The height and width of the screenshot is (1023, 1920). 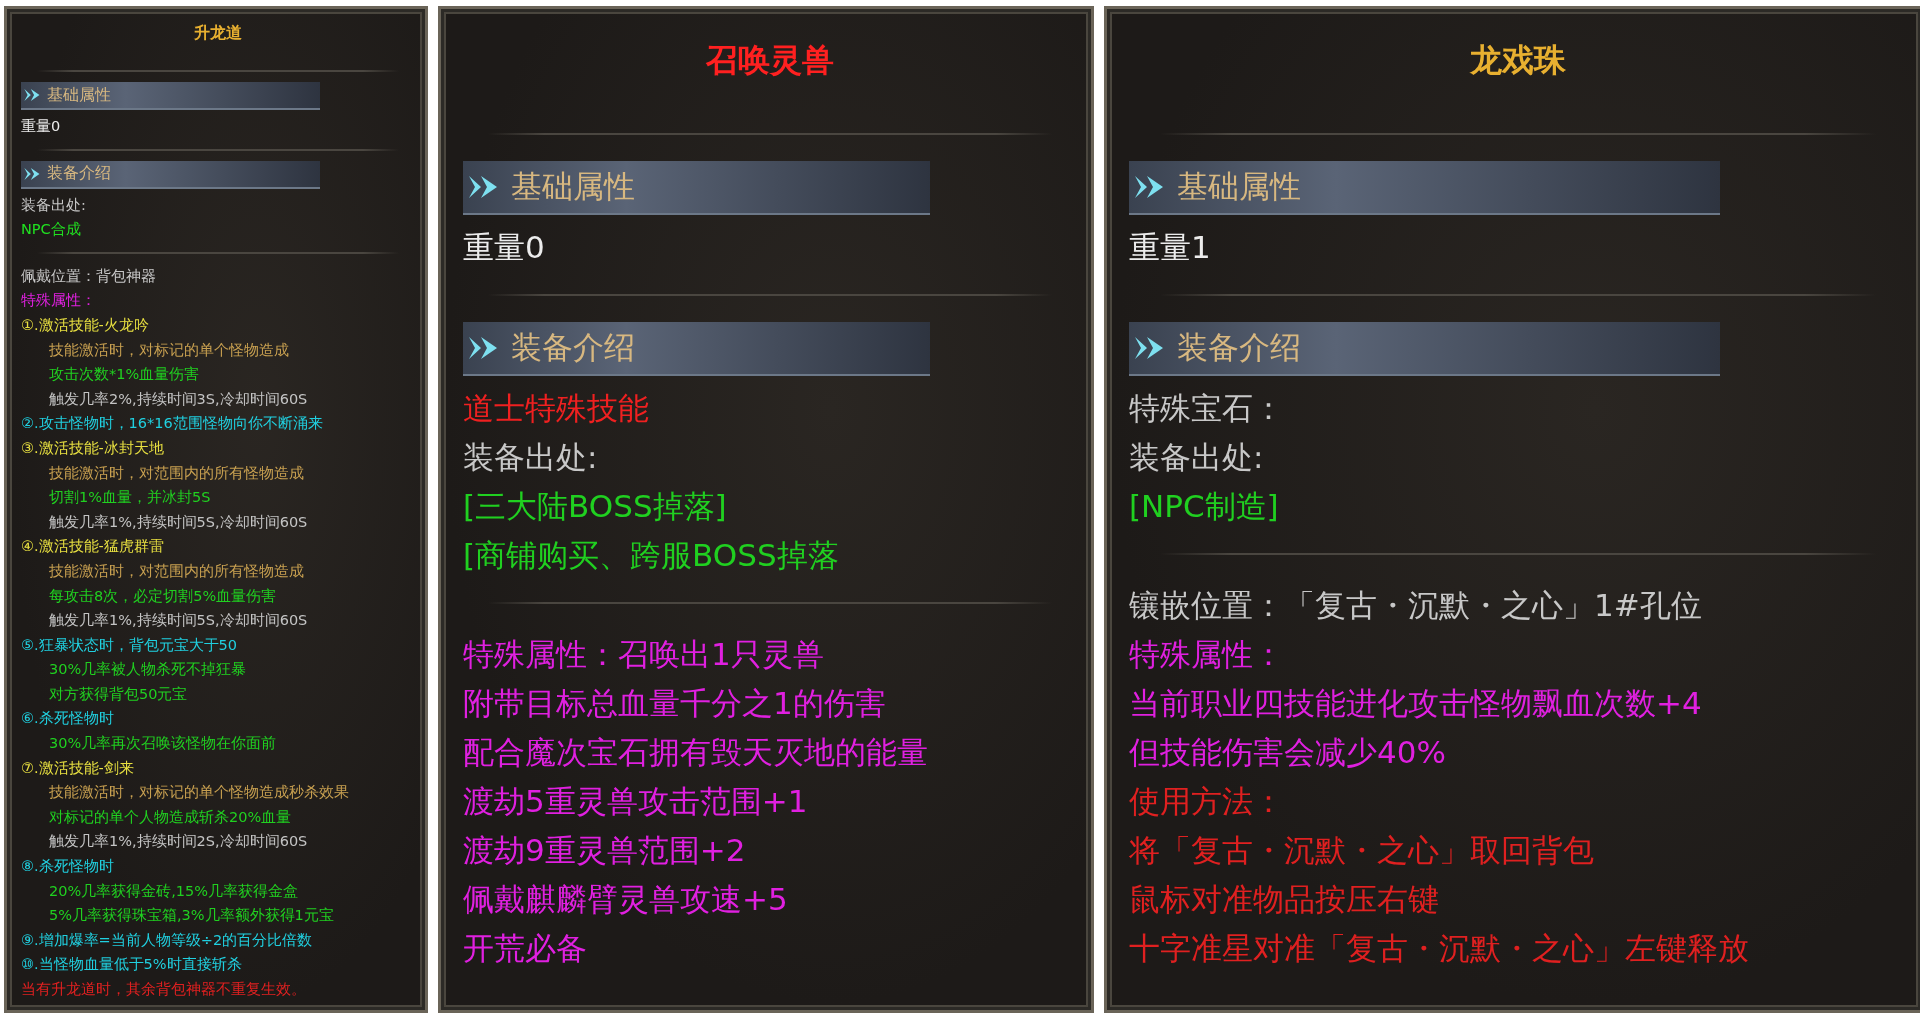 I want to click on tooltip-line: 将「复古・沉默・之心」取回背包, so click(x=1362, y=850).